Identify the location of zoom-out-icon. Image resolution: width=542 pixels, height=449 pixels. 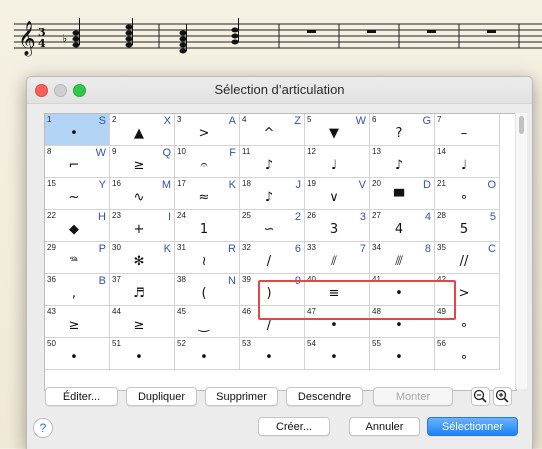
(480, 396).